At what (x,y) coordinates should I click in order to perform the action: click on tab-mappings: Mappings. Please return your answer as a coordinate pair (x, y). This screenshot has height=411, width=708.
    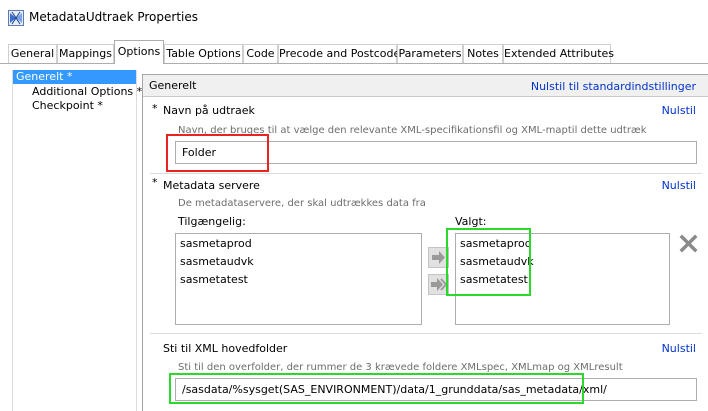
    Looking at the image, I should click on (85, 53).